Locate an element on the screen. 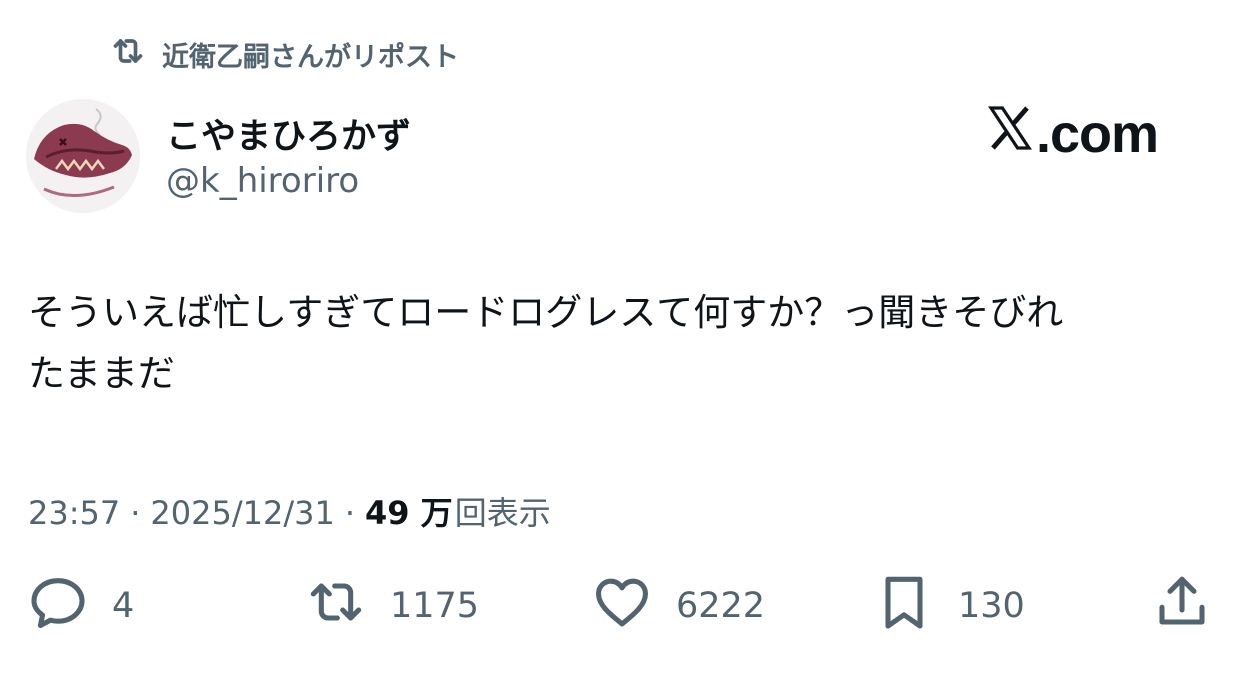  heart-icon is located at coordinates (622, 606).